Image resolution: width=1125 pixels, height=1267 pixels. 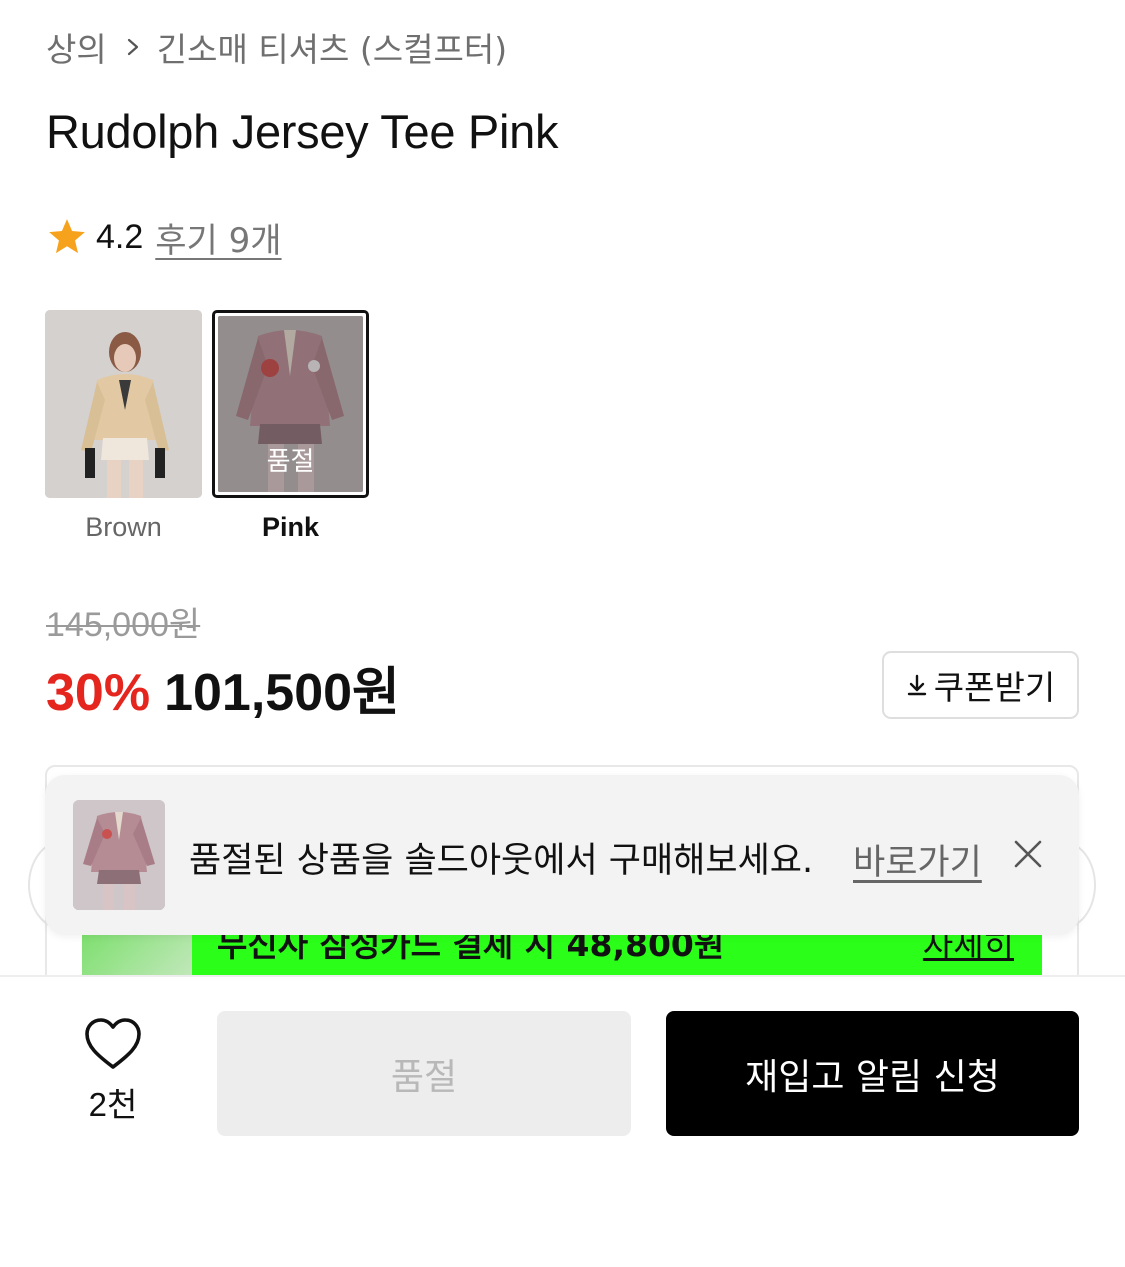 I want to click on like-count: 2천, so click(x=113, y=1104).